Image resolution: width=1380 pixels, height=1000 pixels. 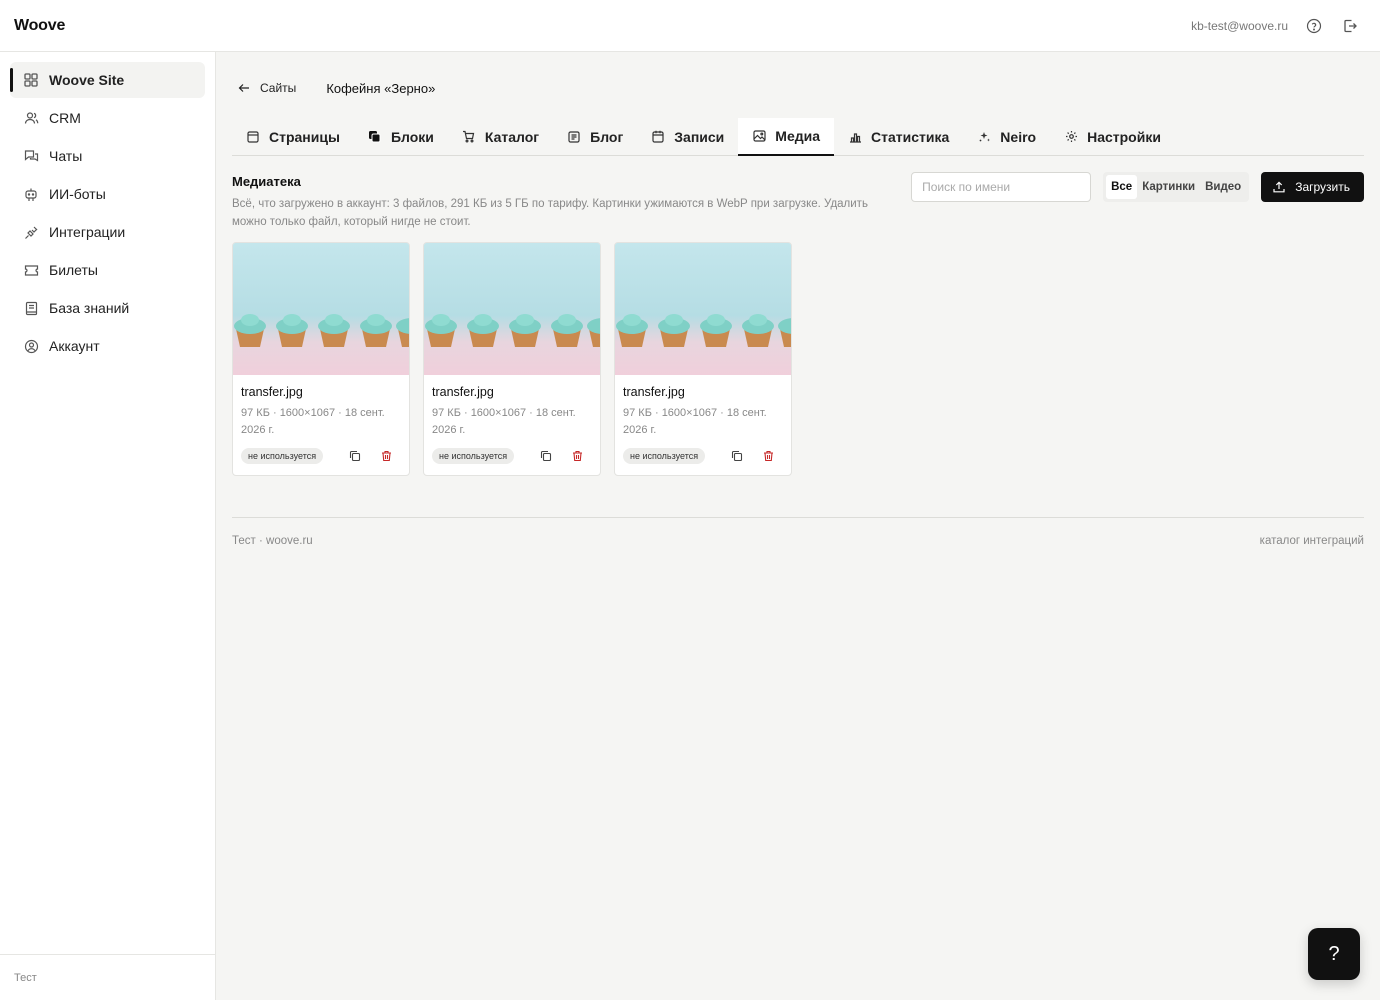 I want to click on top-bar: Woove kb-test@woove.ru, so click(x=690, y=26).